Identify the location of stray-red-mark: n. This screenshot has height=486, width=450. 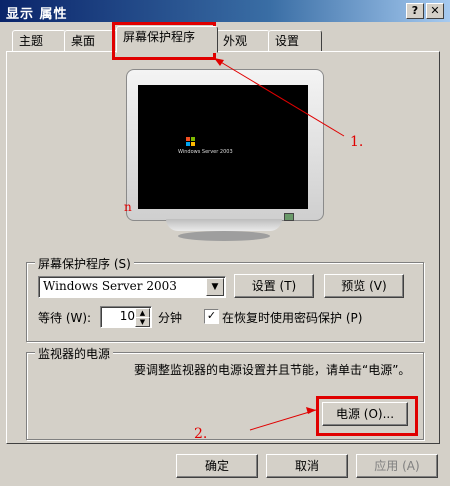
(128, 207).